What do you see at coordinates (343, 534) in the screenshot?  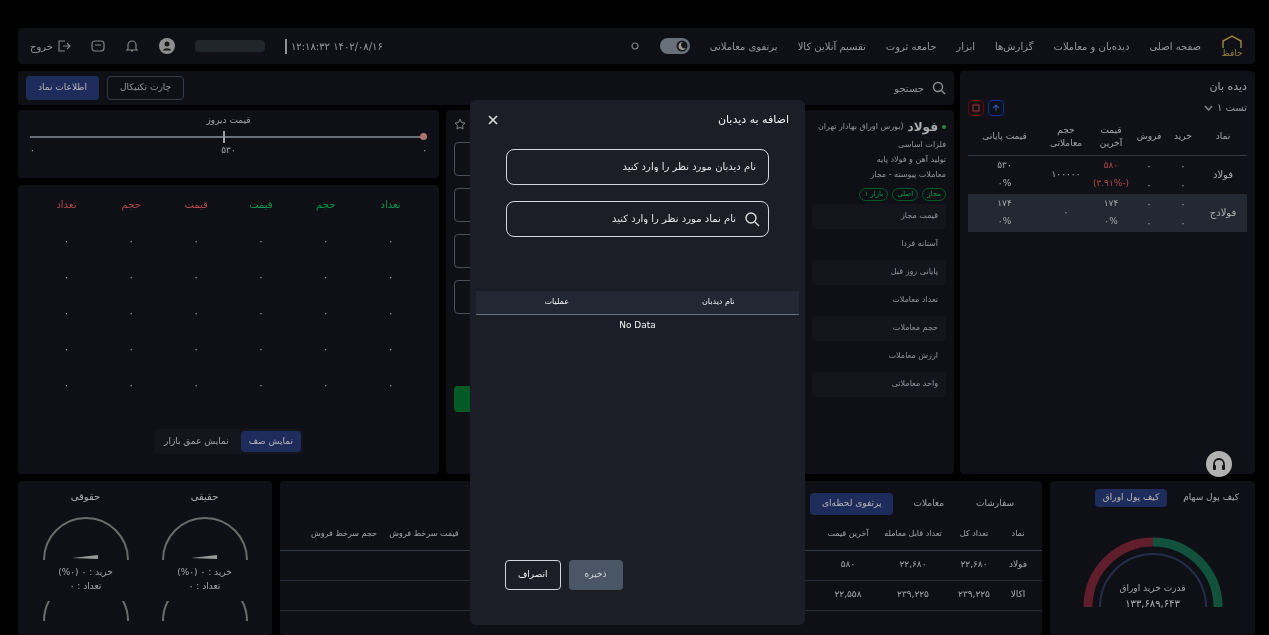 I see `column-header: حجم سرخط فروش` at bounding box center [343, 534].